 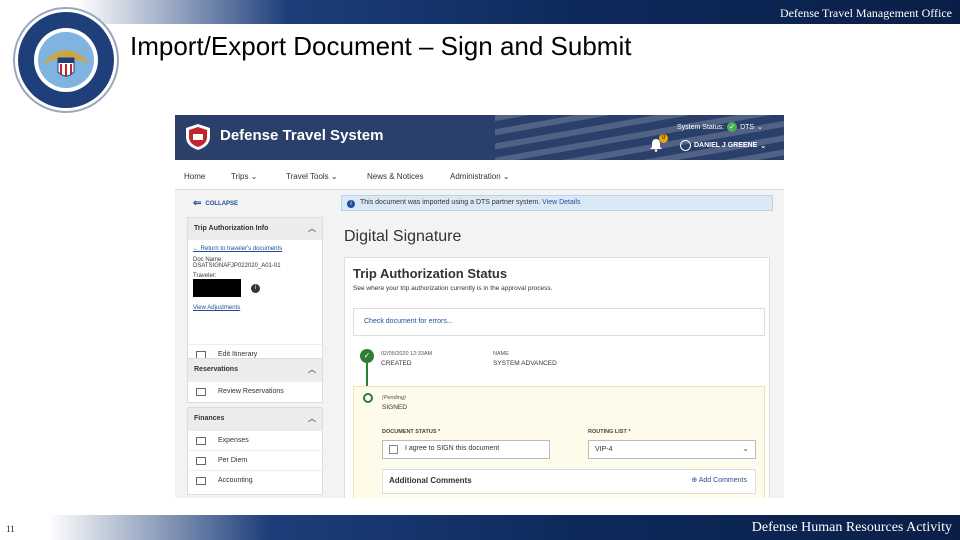 I want to click on reservations-heading-label: Reservations, so click(x=216, y=369).